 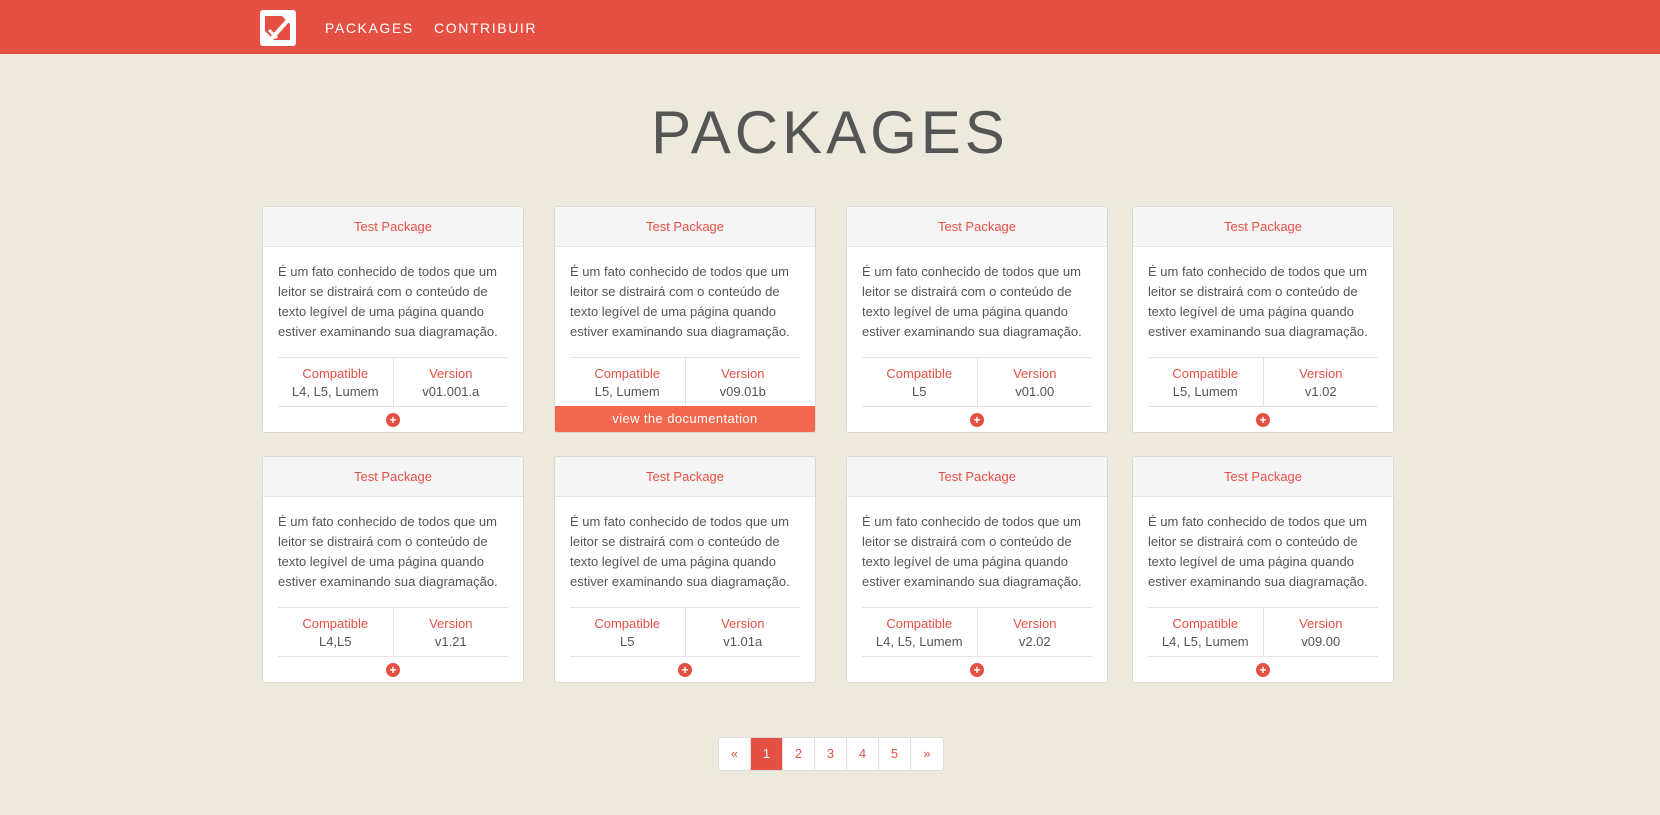 What do you see at coordinates (1034, 382) in the screenshot?
I see `version-column: Version v01.00` at bounding box center [1034, 382].